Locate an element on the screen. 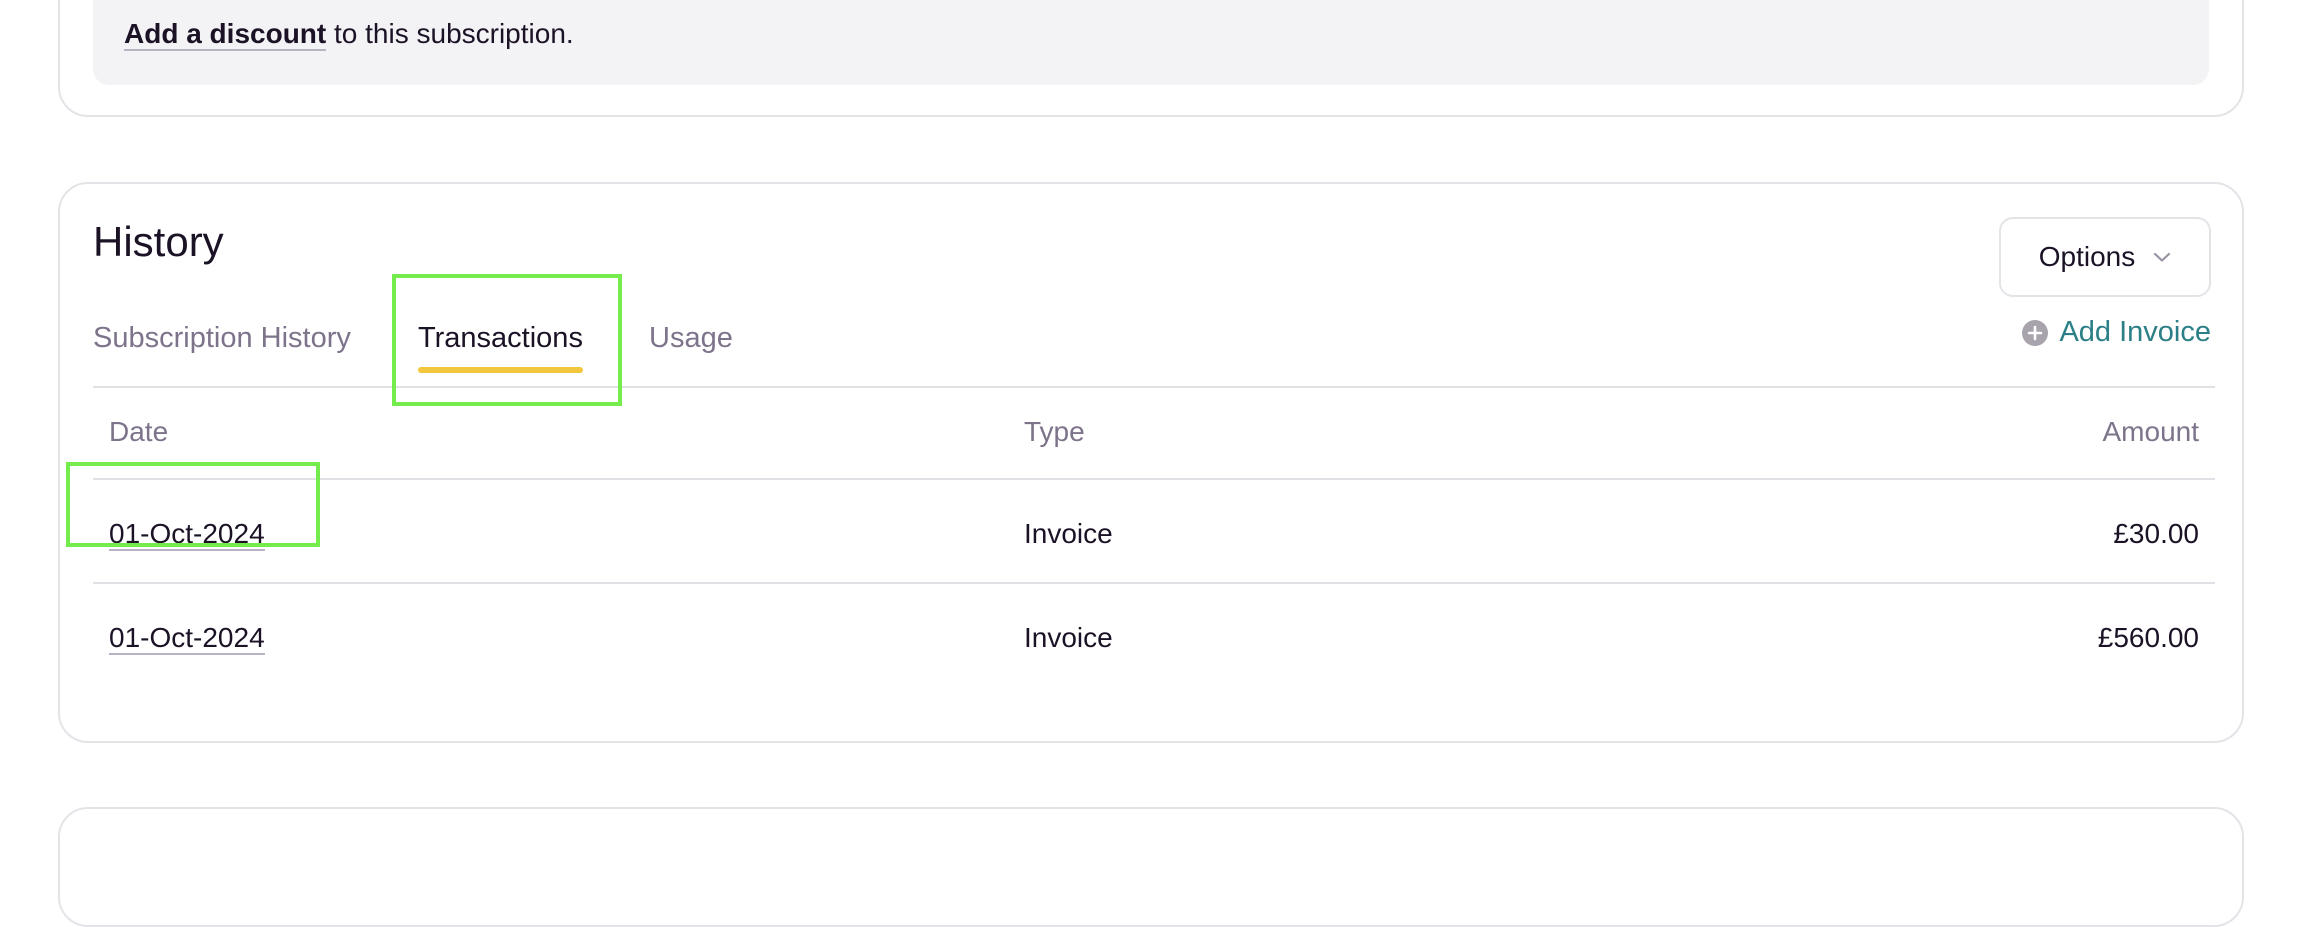 This screenshot has width=2308, height=927. table-row: 01-Oct-2024 Invoice £560.00 is located at coordinates (1154, 636).